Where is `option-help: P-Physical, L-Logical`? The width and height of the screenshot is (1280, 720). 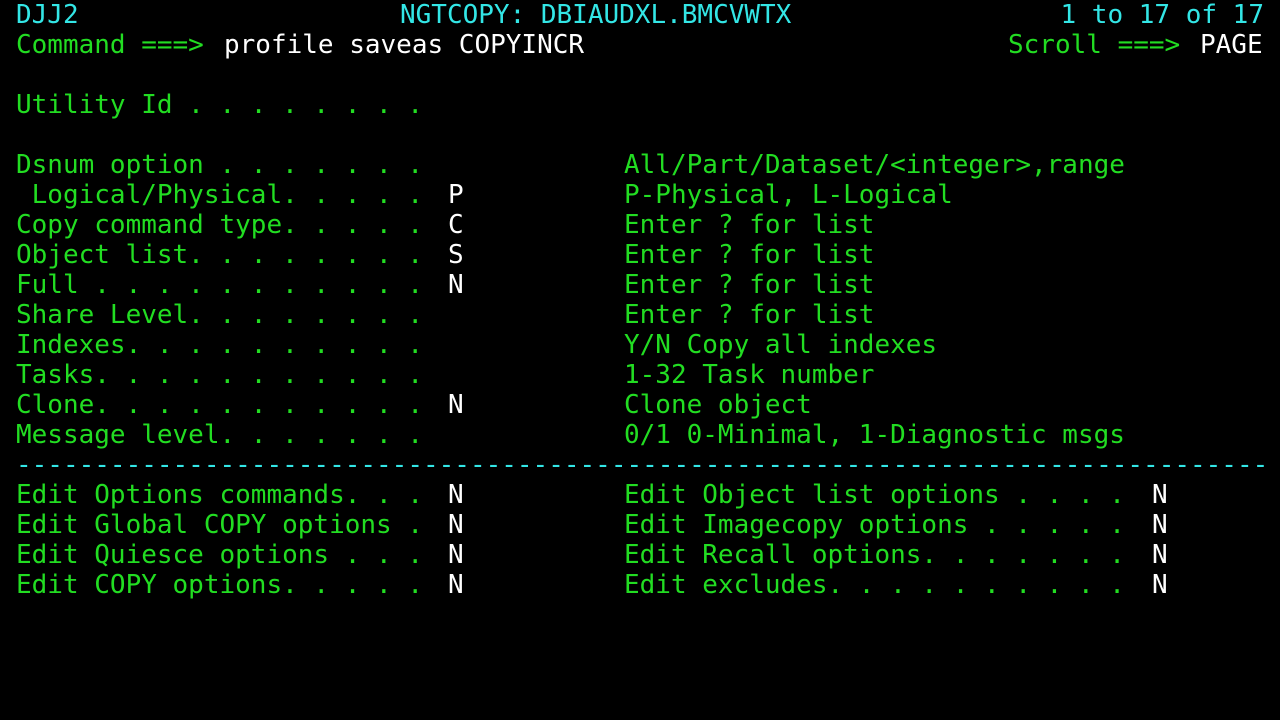 option-help: P-Physical, L-Logical is located at coordinates (788, 195).